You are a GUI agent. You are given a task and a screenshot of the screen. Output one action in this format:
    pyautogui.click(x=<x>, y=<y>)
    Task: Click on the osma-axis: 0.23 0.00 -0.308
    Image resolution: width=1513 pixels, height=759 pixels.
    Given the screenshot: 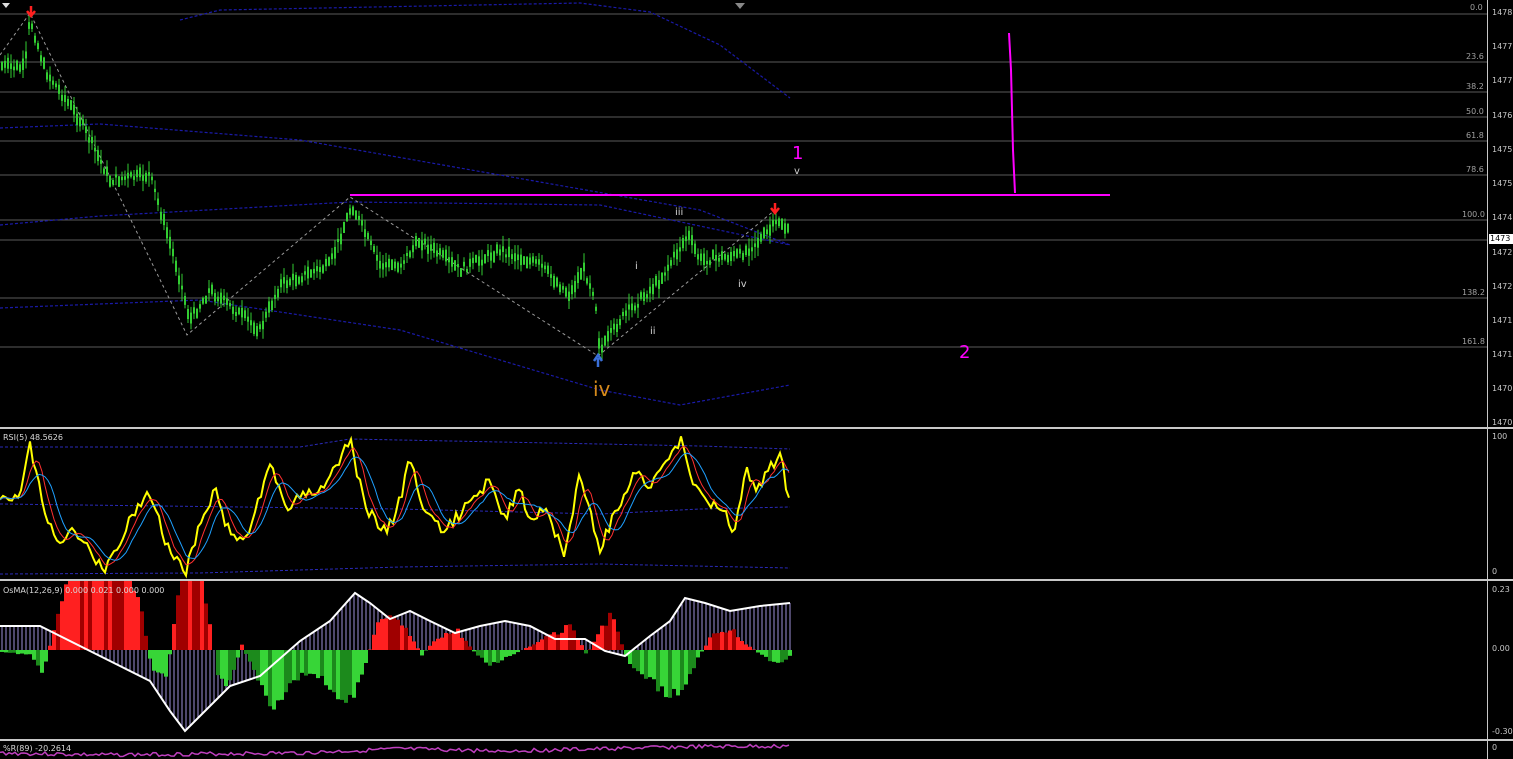 What is the action you would take?
    pyautogui.click(x=1500, y=660)
    